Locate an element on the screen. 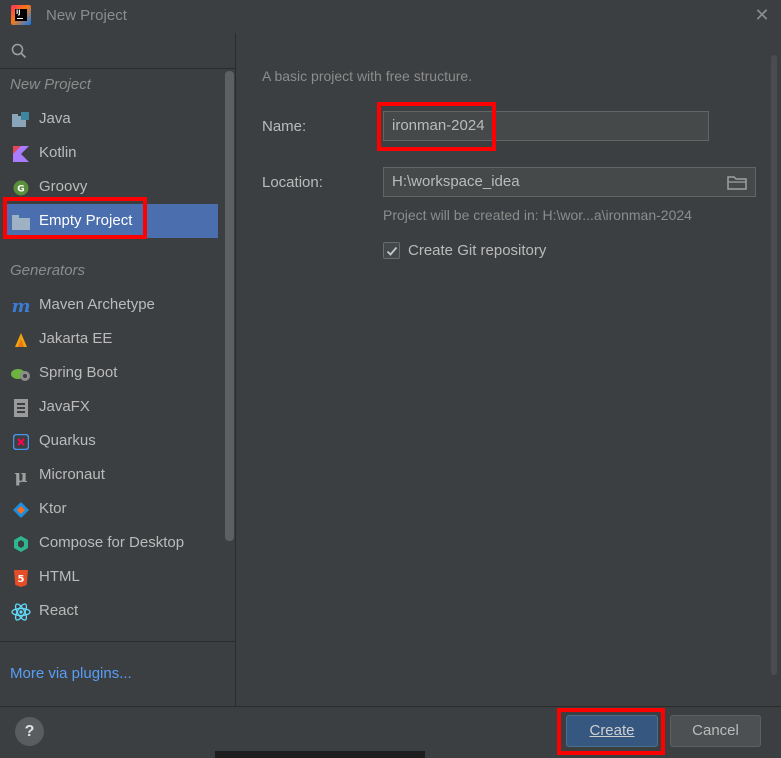  react-icon is located at coordinates (21, 612).